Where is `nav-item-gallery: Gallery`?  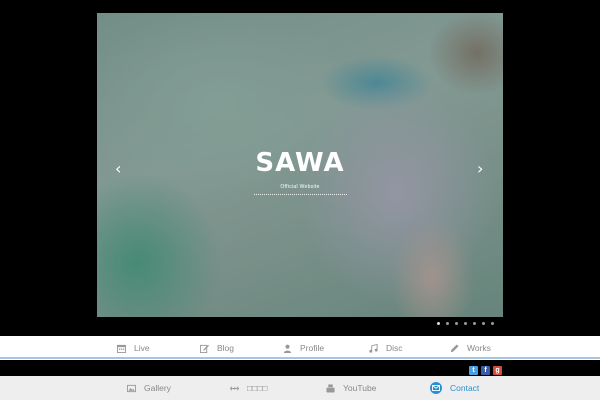
nav-item-gallery: Gallery is located at coordinates (149, 388).